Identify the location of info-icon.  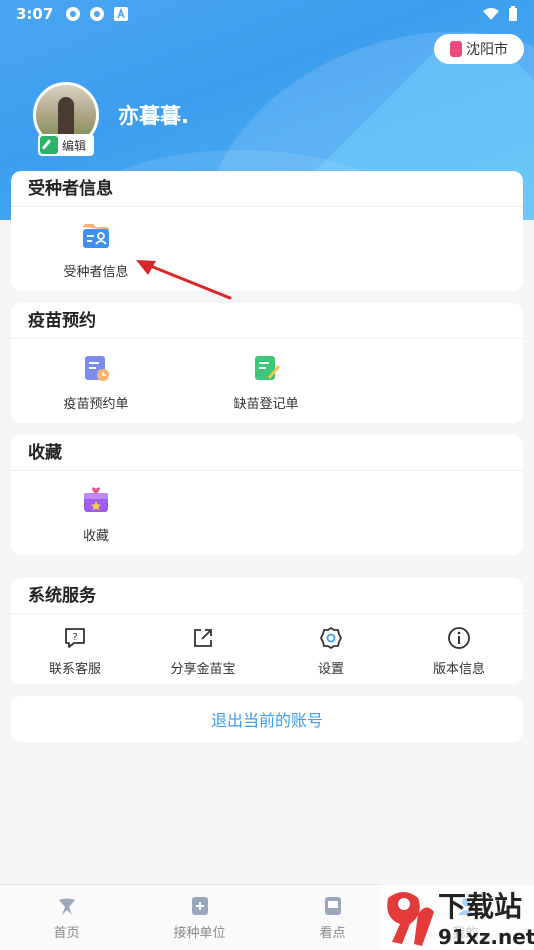
(459, 638).